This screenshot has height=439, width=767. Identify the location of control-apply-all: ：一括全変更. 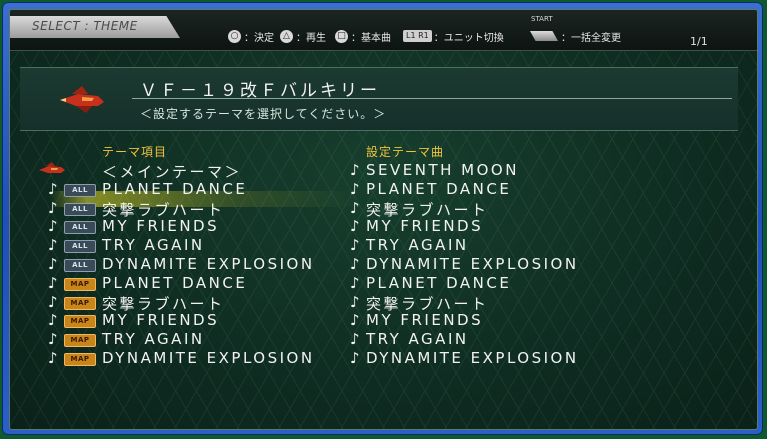
(575, 36).